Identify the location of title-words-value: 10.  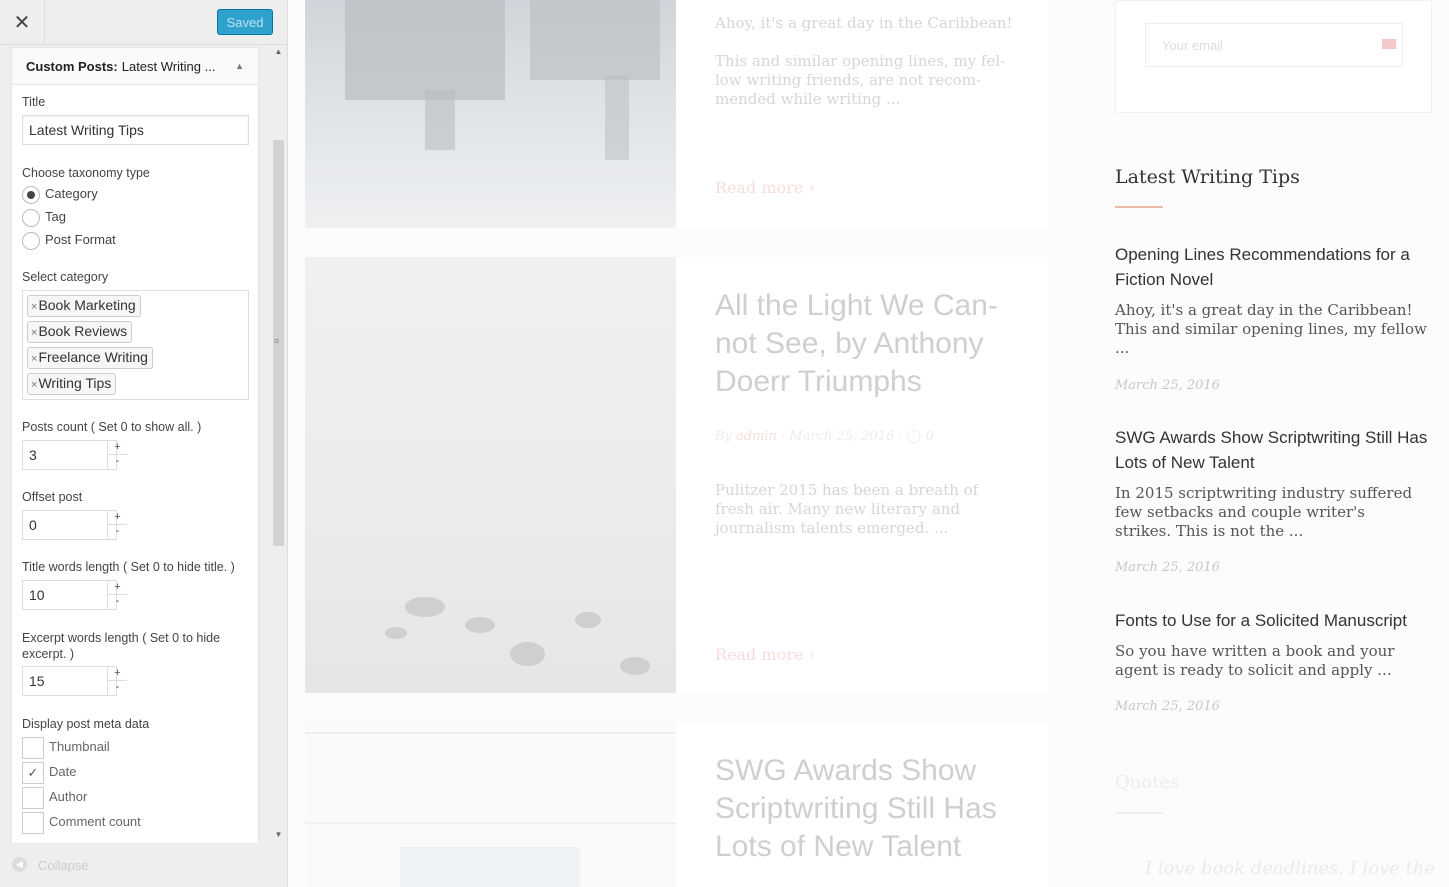
(37, 595).